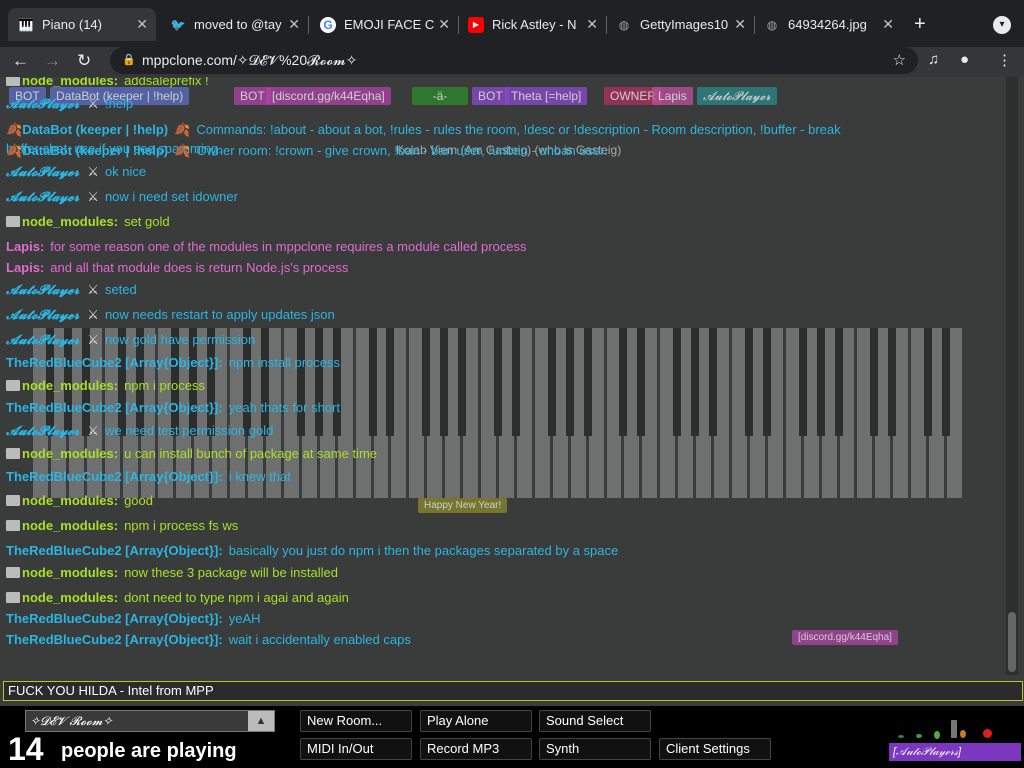 The width and height of the screenshot is (1024, 768). Describe the element at coordinates (384, 24) in the screenshot. I see `tab-emoji: G EMOJI FACE C ✕` at that location.